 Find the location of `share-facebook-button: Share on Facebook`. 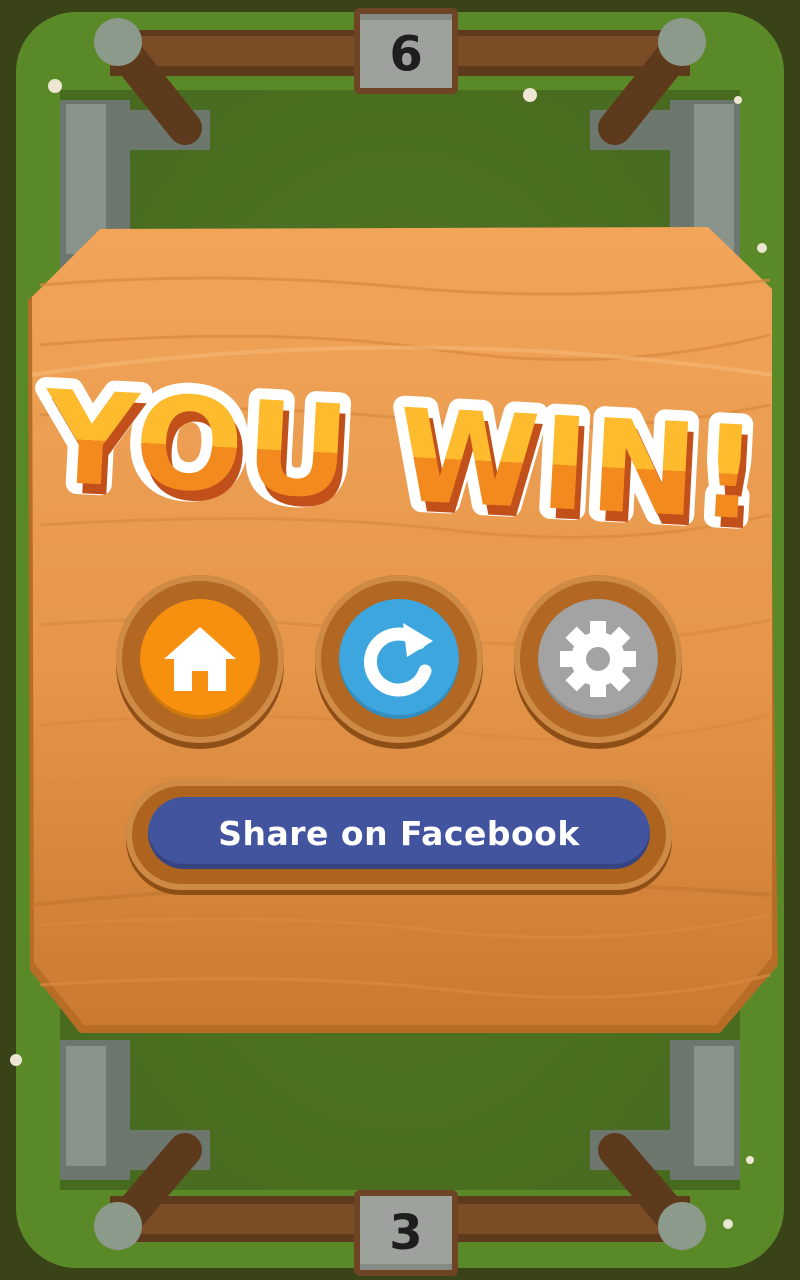

share-facebook-button: Share on Facebook is located at coordinates (399, 833).